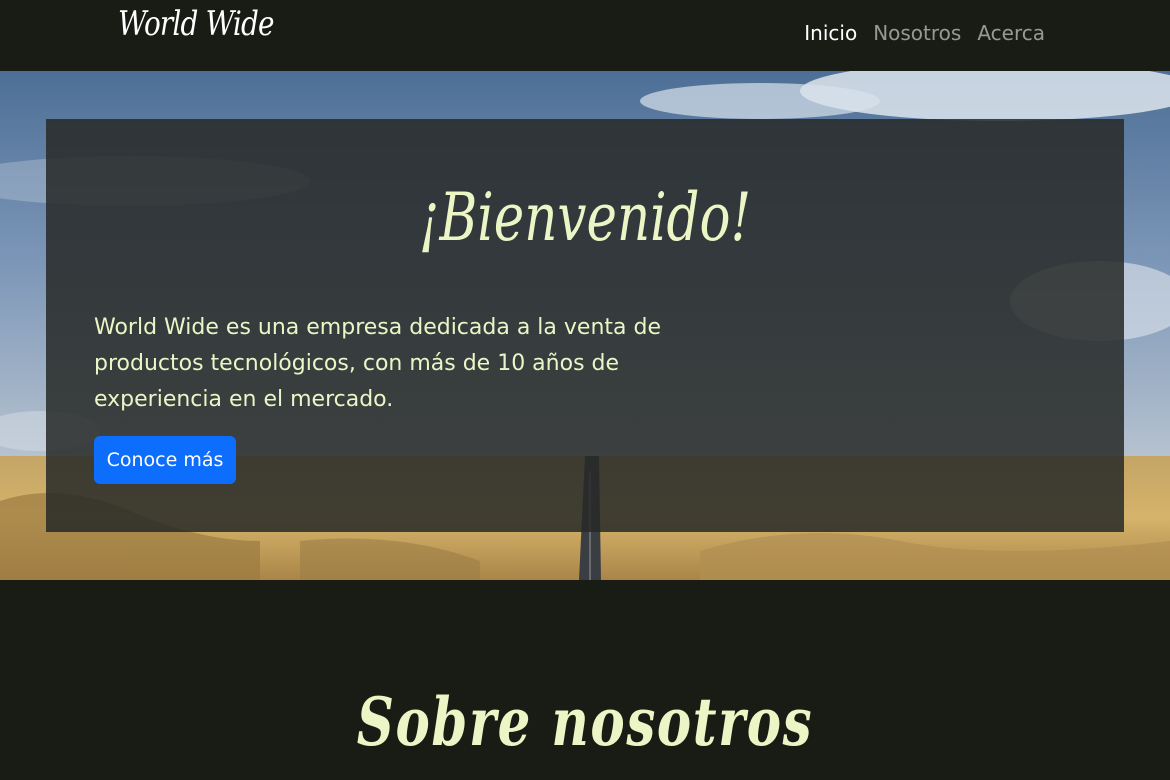 The width and height of the screenshot is (1170, 780). I want to click on nav-link-acerca: Acerca, so click(1011, 33).